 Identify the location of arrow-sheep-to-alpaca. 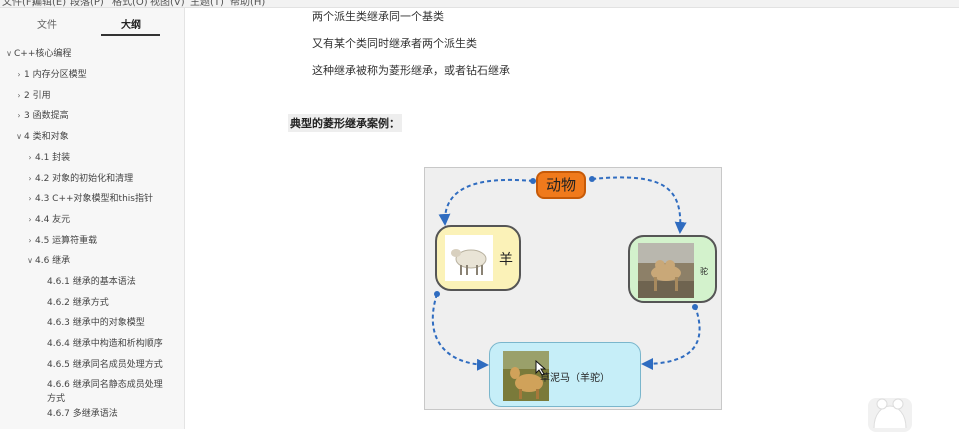
(460, 332).